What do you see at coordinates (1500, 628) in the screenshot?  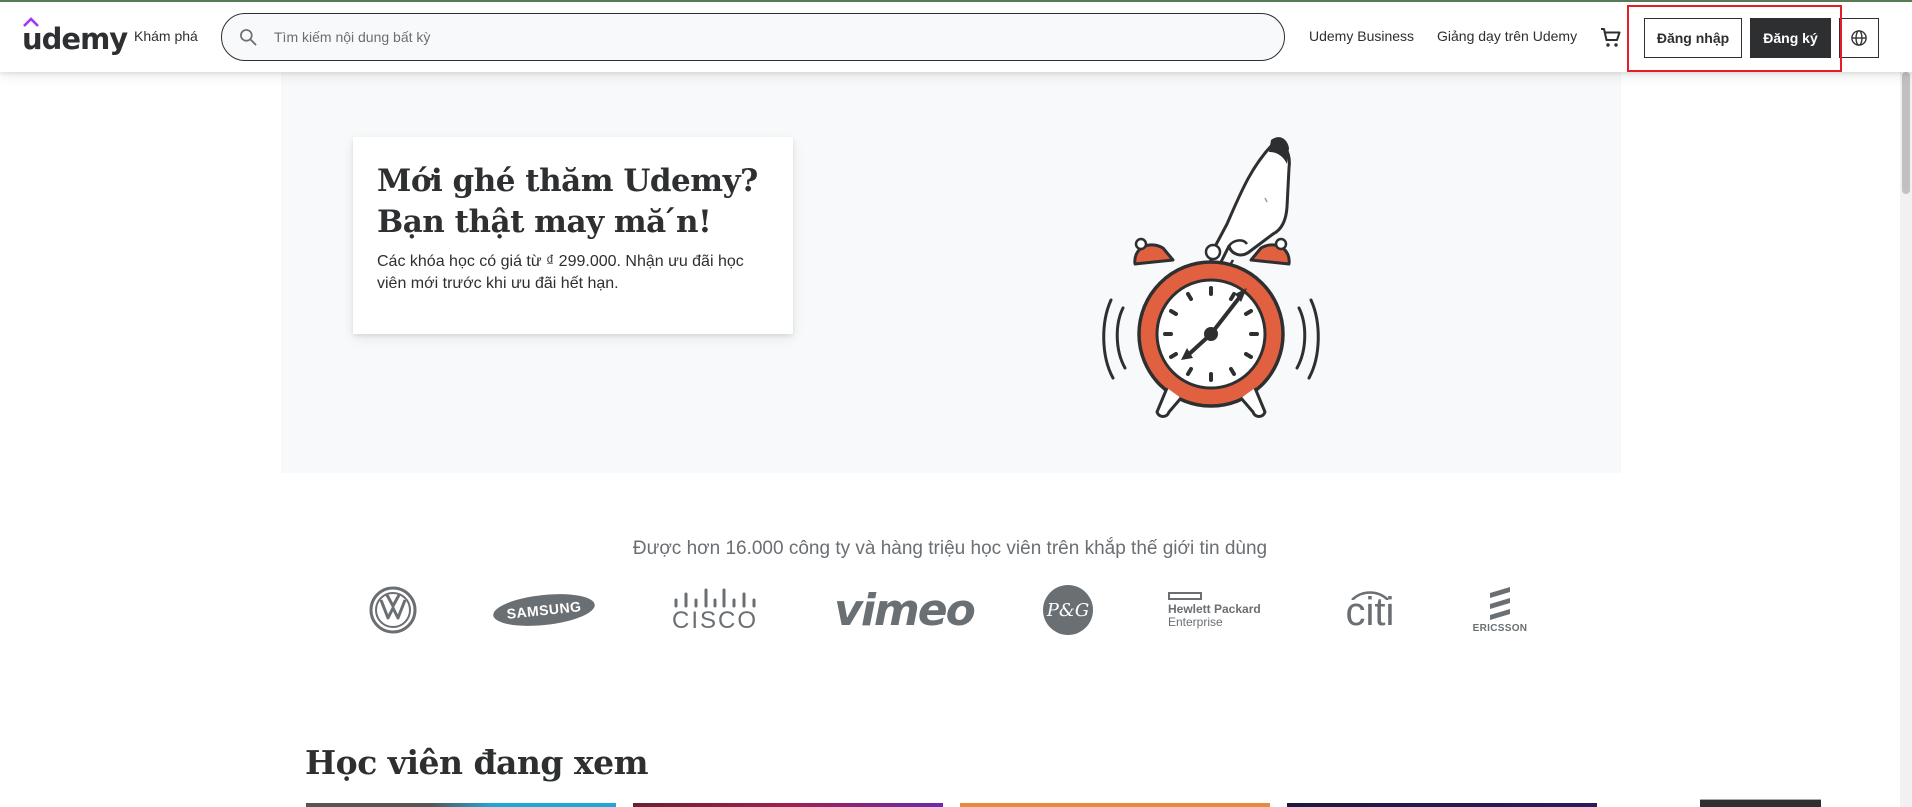 I see `ericsson-text: ERICSSON` at bounding box center [1500, 628].